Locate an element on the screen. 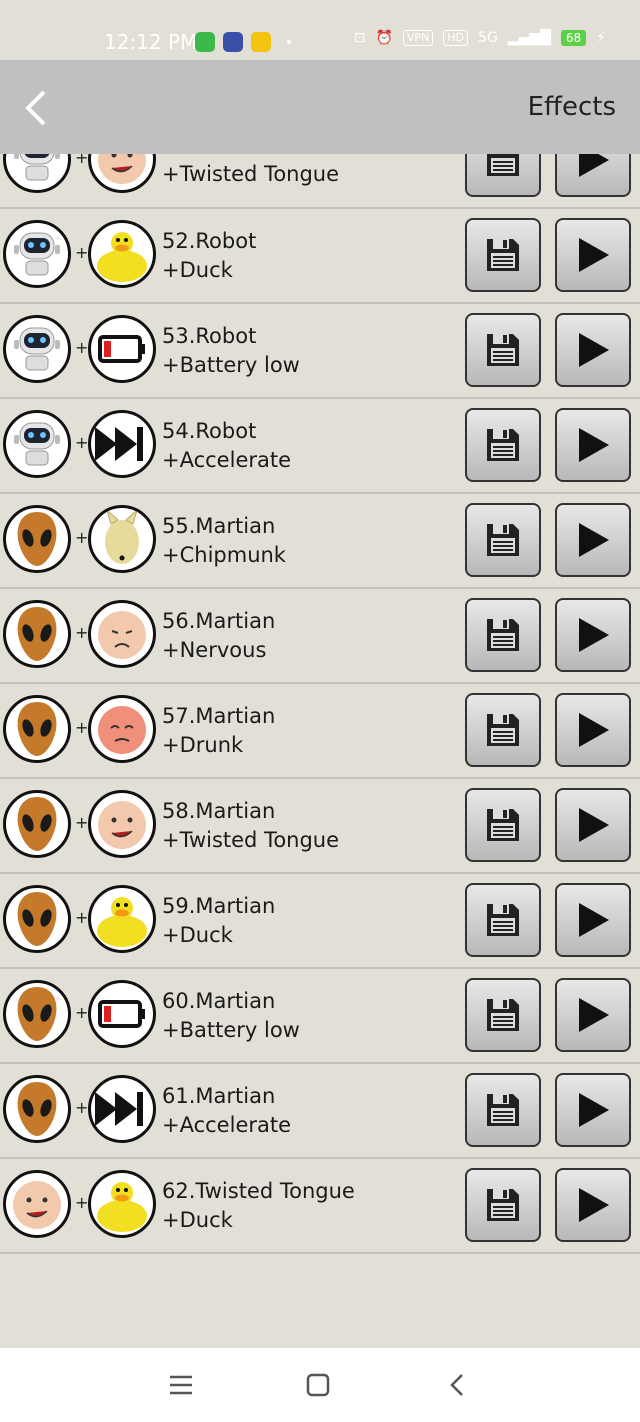 The height and width of the screenshot is (1422, 640). chipmunk-icon is located at coordinates (122, 539).